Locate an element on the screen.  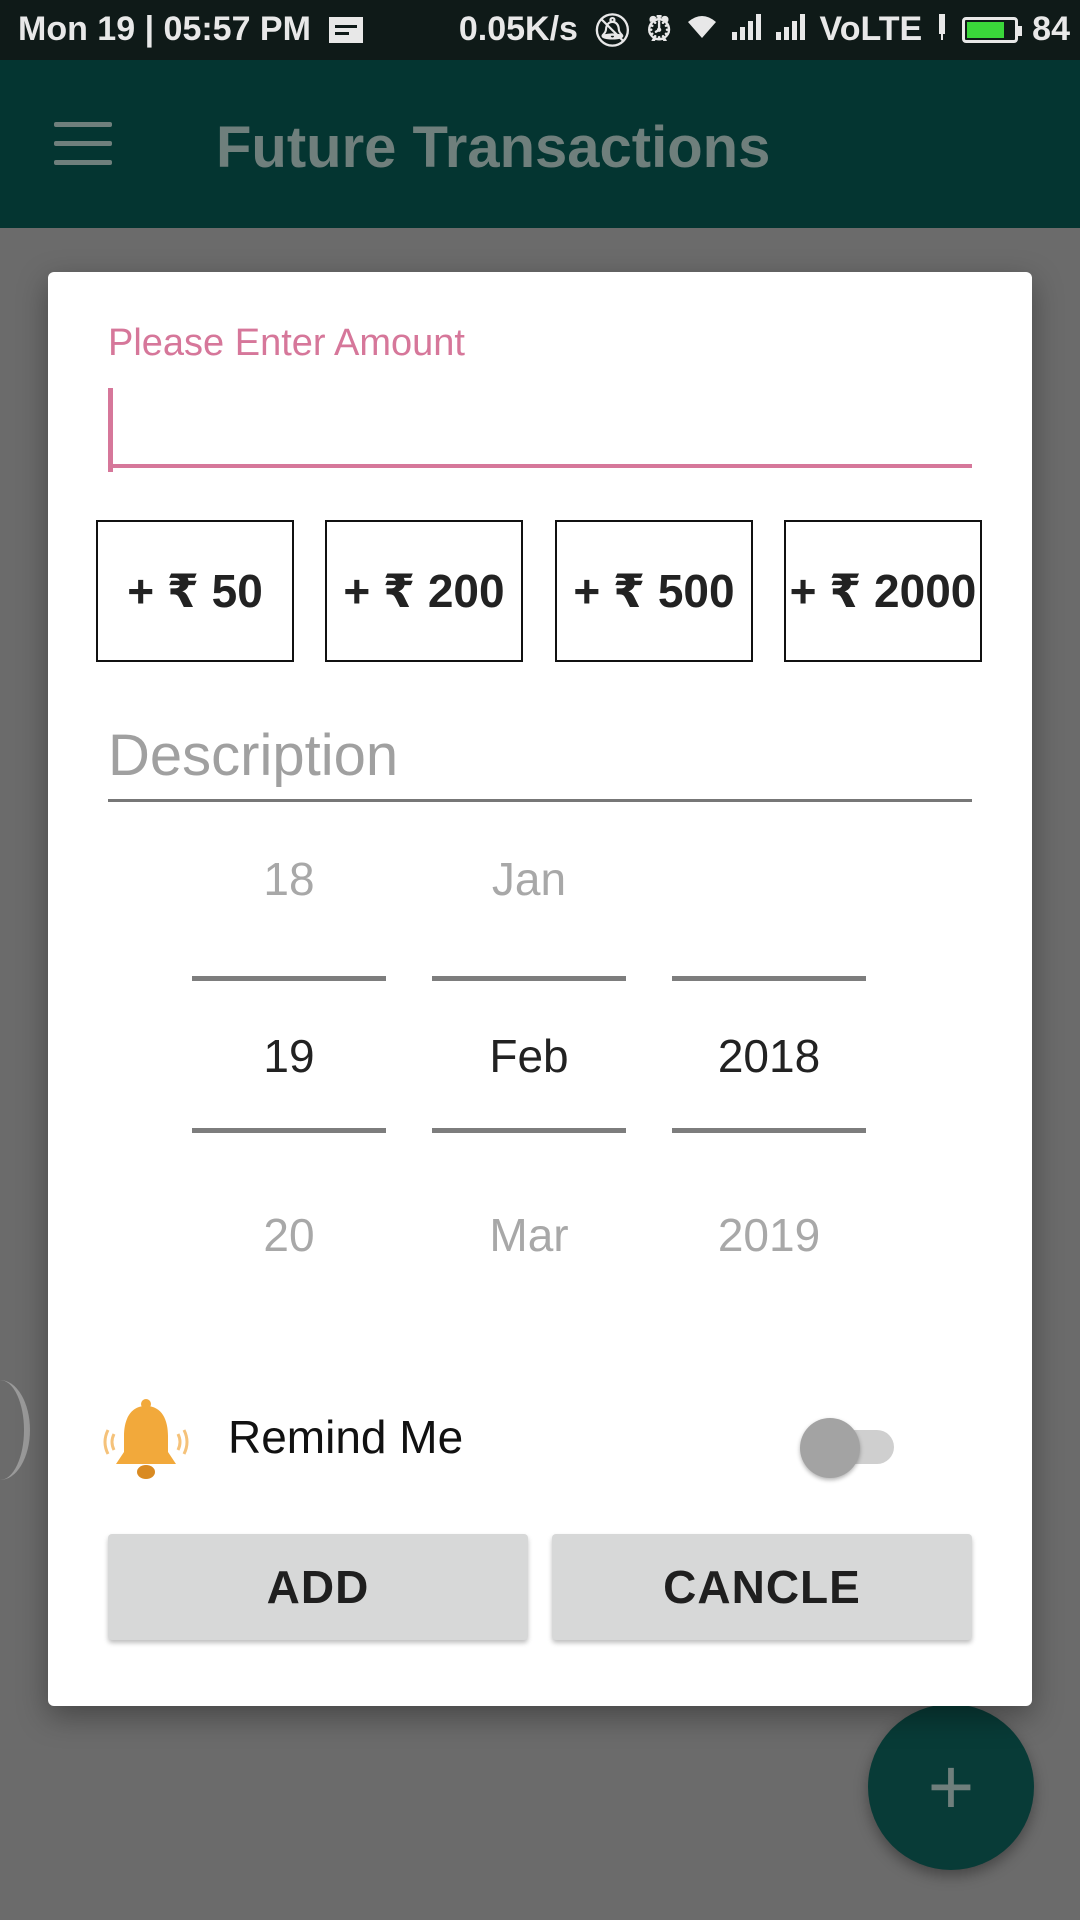
description-input is located at coordinates (540, 757).